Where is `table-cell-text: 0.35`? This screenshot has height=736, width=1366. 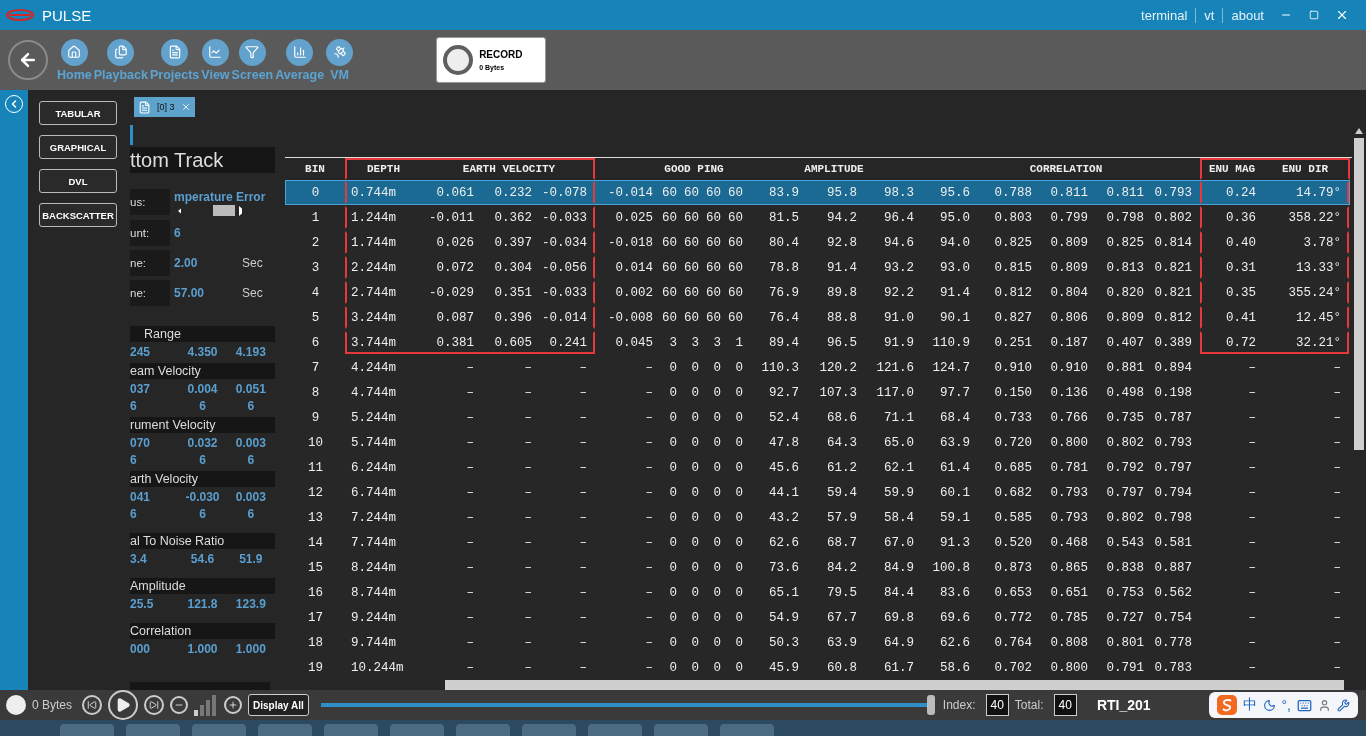 table-cell-text: 0.35 is located at coordinates (1241, 292).